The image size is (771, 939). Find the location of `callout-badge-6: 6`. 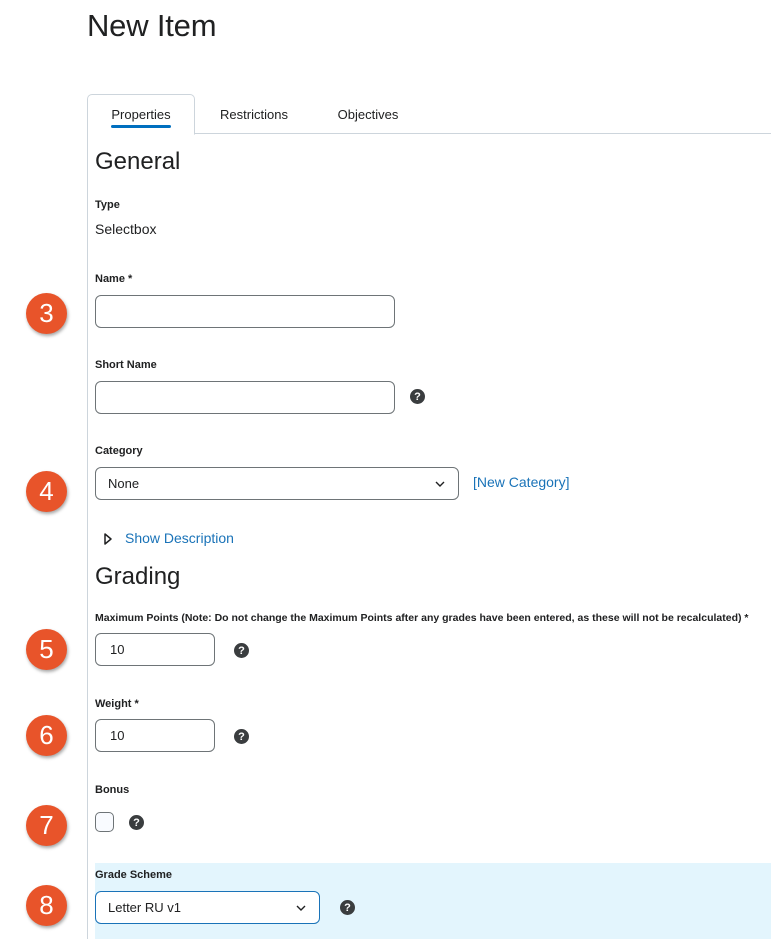

callout-badge-6: 6 is located at coordinates (46, 735).